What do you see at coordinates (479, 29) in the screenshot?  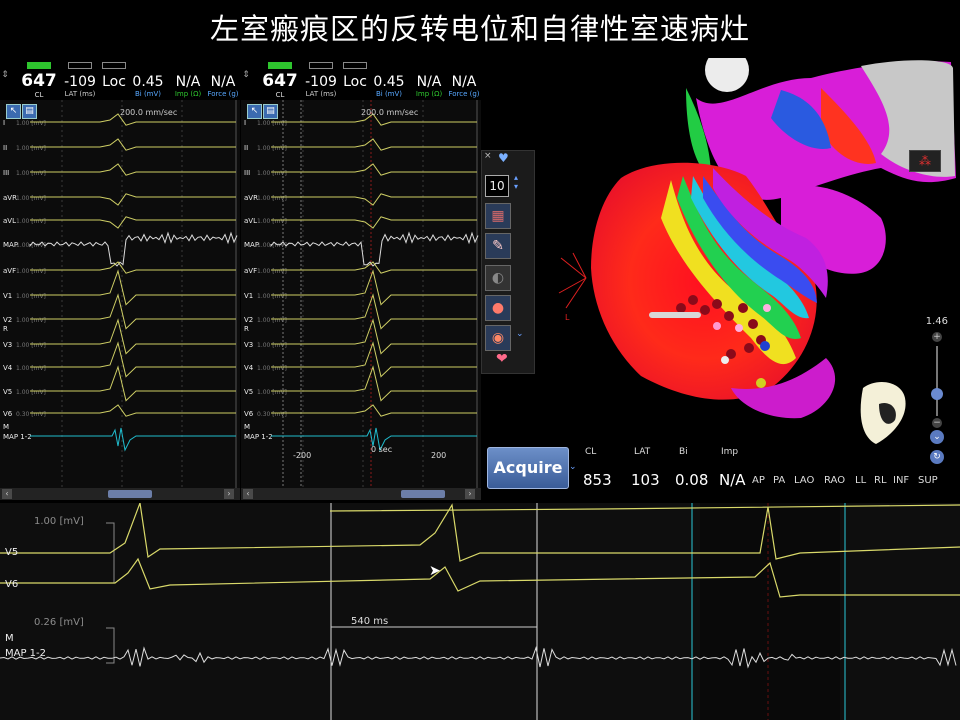 I see `slide-title: 左室瘢痕区的反转电位和自律性室速病灶` at bounding box center [479, 29].